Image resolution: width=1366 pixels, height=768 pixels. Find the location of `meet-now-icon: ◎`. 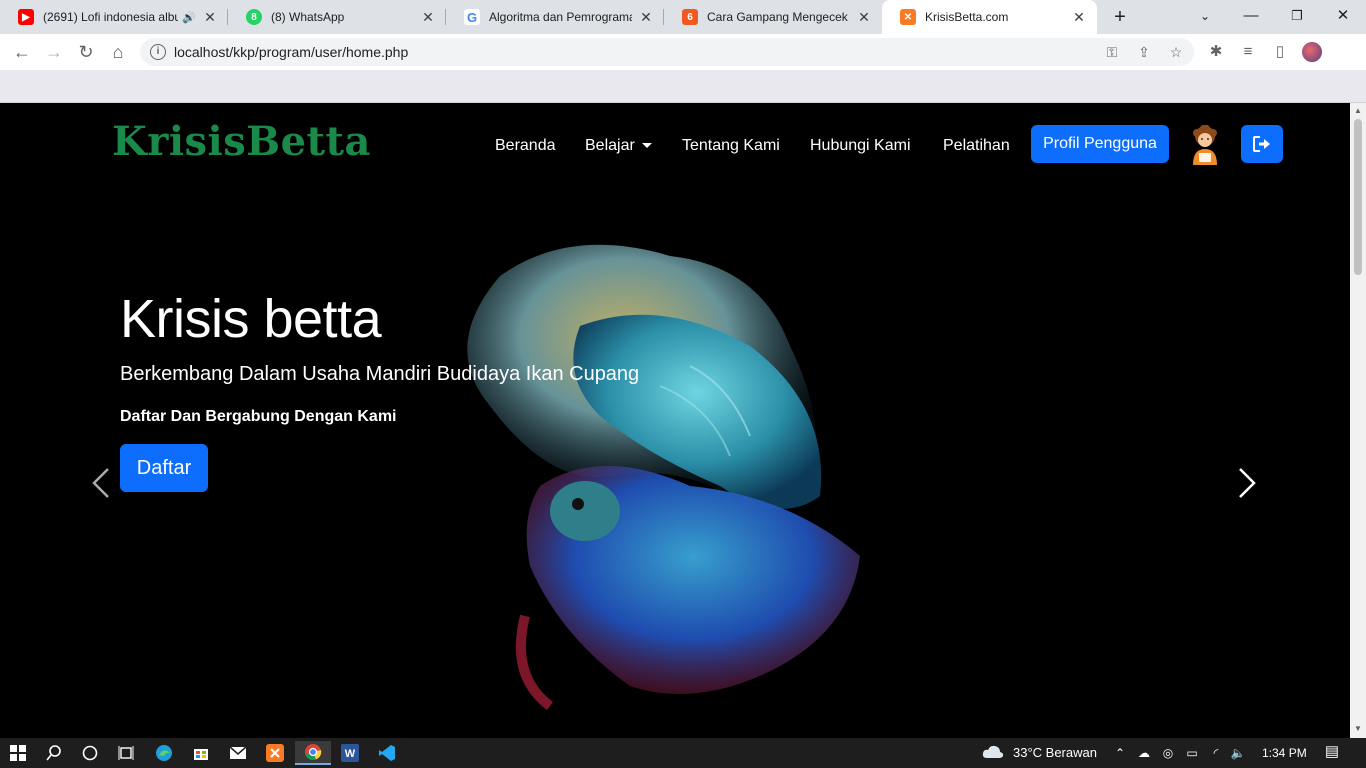

meet-now-icon: ◎ is located at coordinates (1168, 753).